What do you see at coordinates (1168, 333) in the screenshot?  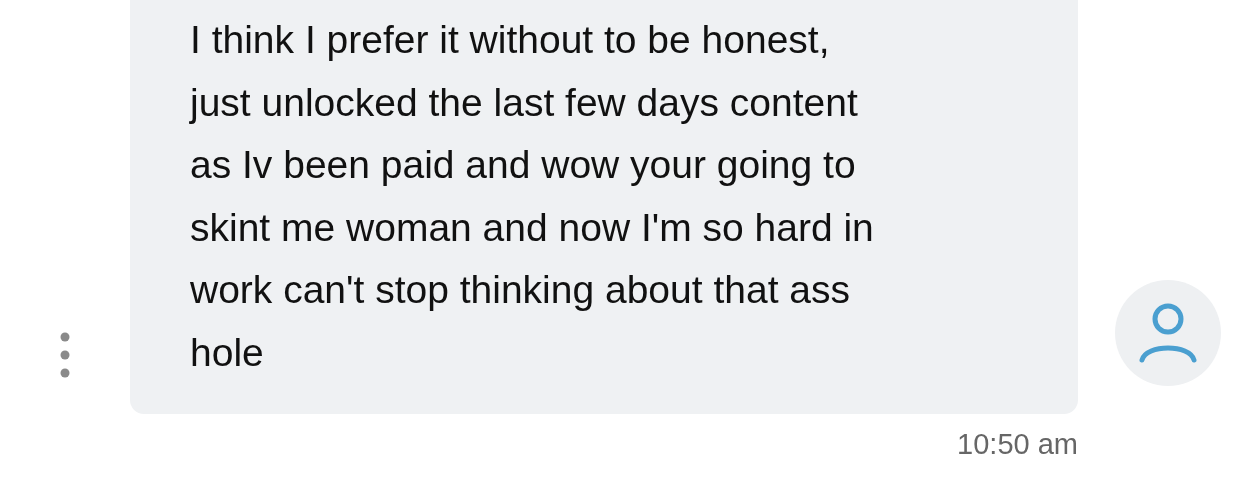 I see `person-icon` at bounding box center [1168, 333].